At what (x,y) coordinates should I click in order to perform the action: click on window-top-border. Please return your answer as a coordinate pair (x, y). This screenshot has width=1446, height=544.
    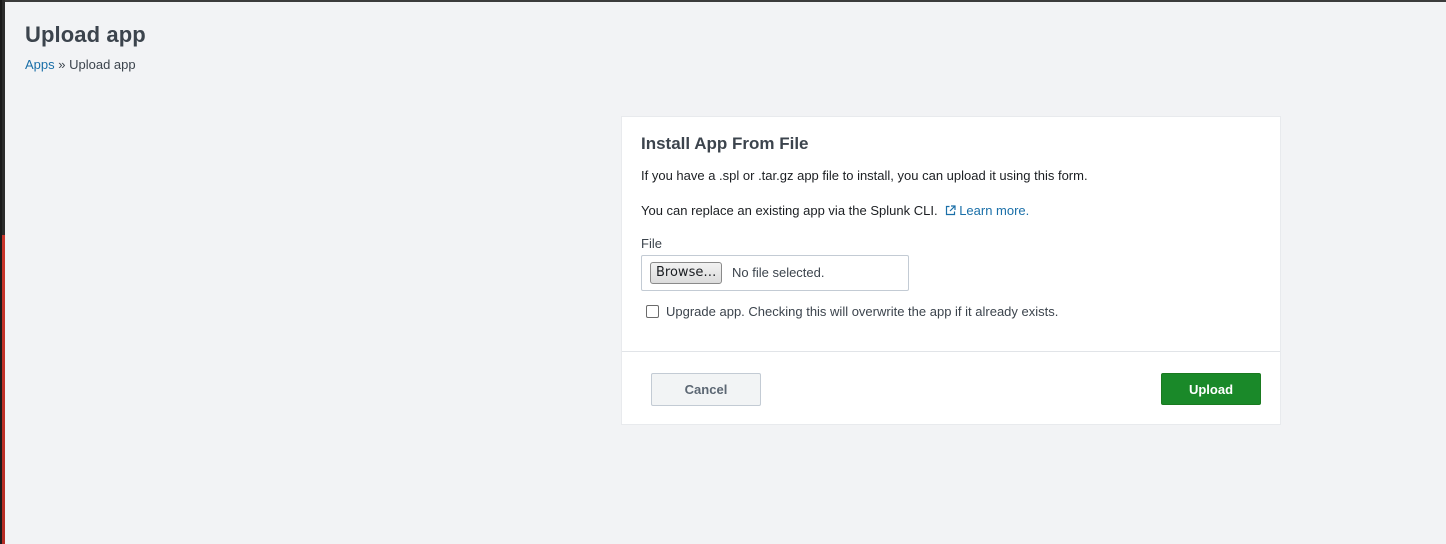
    Looking at the image, I should click on (723, 1).